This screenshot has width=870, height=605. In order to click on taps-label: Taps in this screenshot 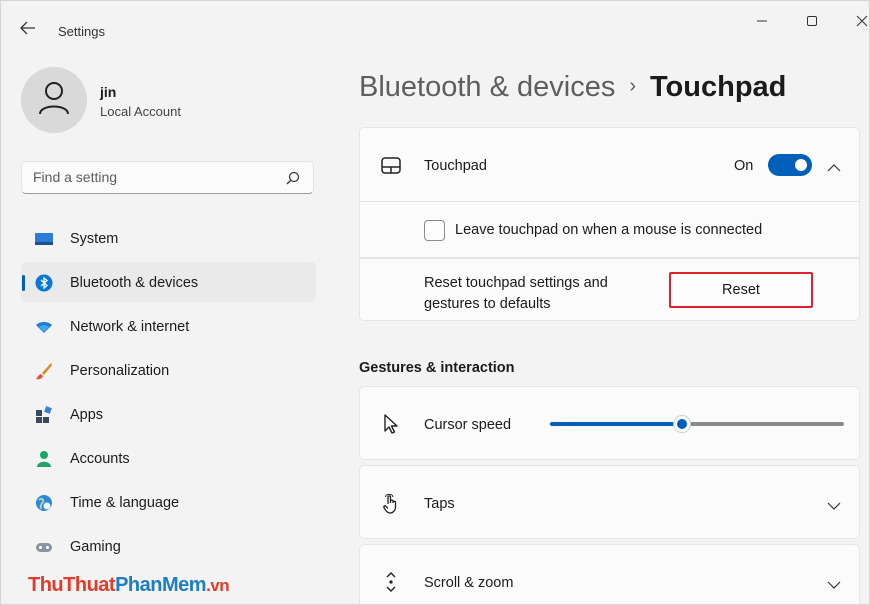, I will do `click(439, 504)`.